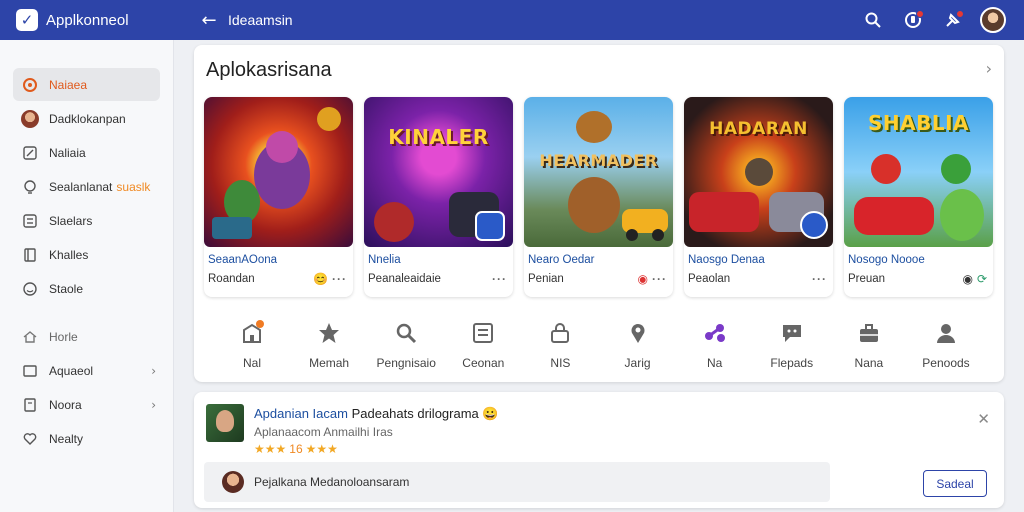 This screenshot has width=1024, height=512. What do you see at coordinates (30, 118) in the screenshot?
I see `profile-avatar` at bounding box center [30, 118].